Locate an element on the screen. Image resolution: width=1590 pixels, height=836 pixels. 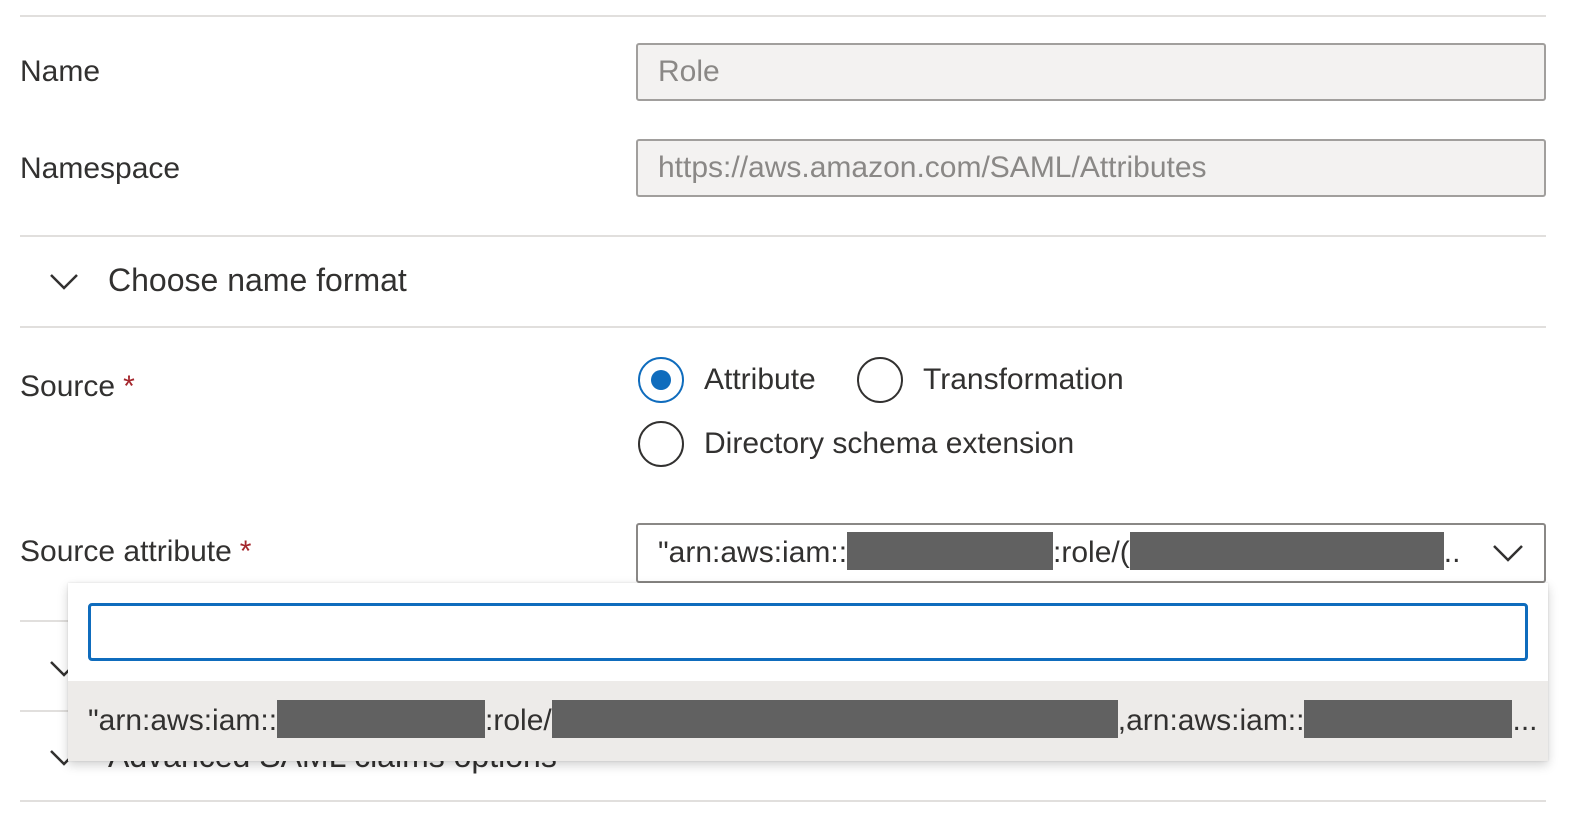
radio-directory-schema-extension-label: Directory schema extension is located at coordinates (889, 443).